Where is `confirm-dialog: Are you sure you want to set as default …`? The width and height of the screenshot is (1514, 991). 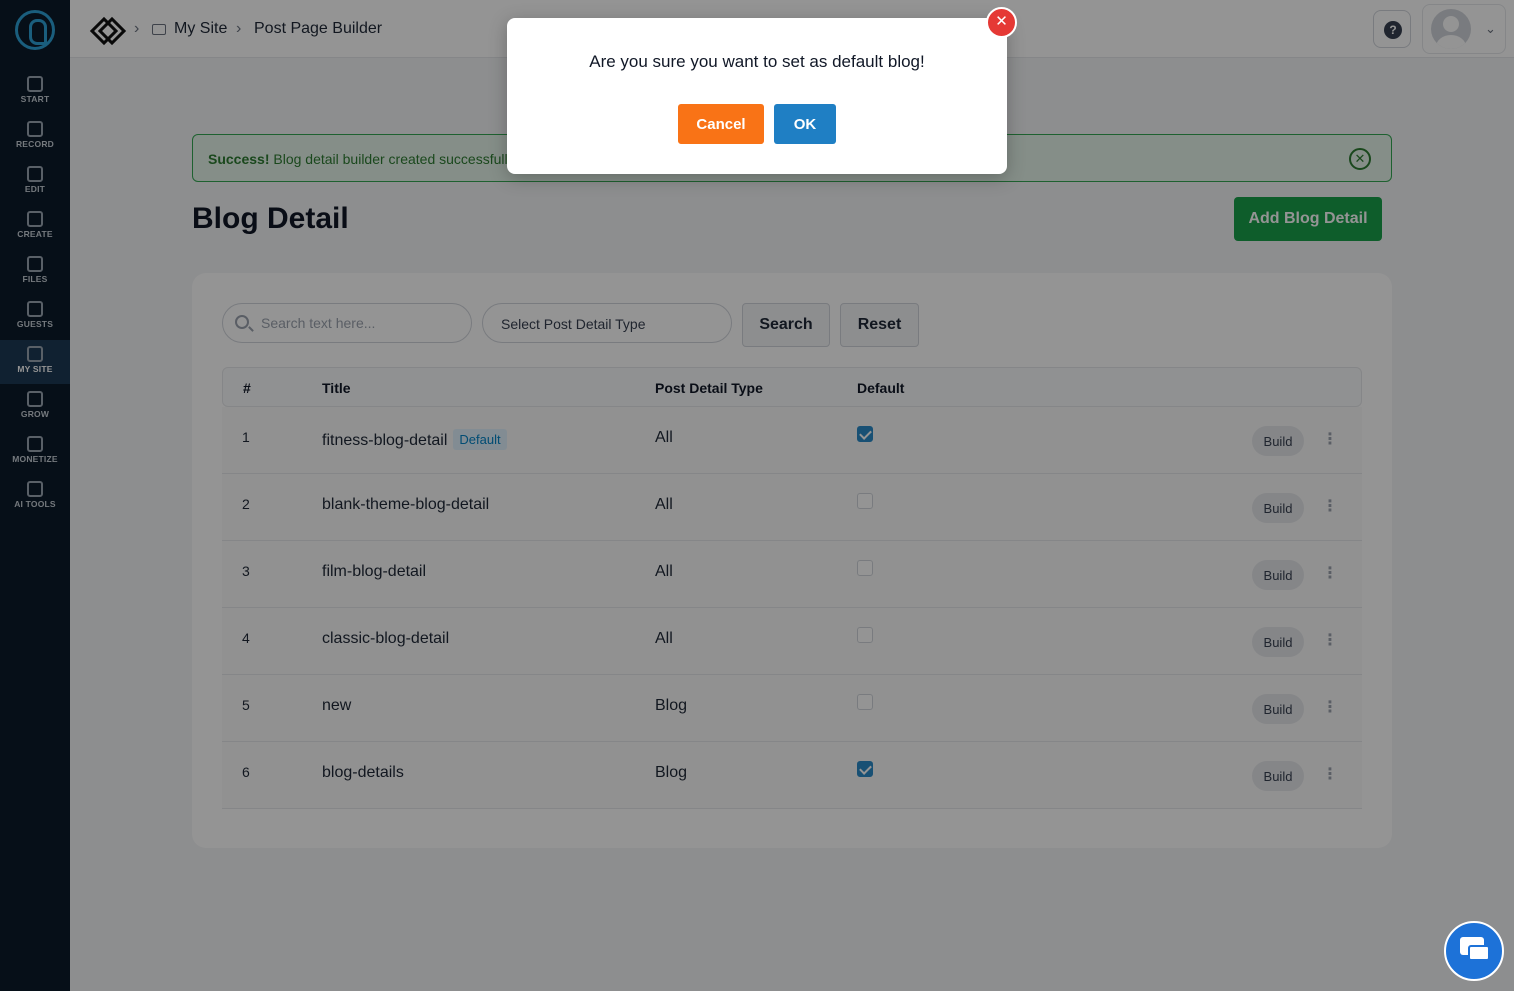
confirm-dialog: Are you sure you want to set as default … is located at coordinates (757, 96).